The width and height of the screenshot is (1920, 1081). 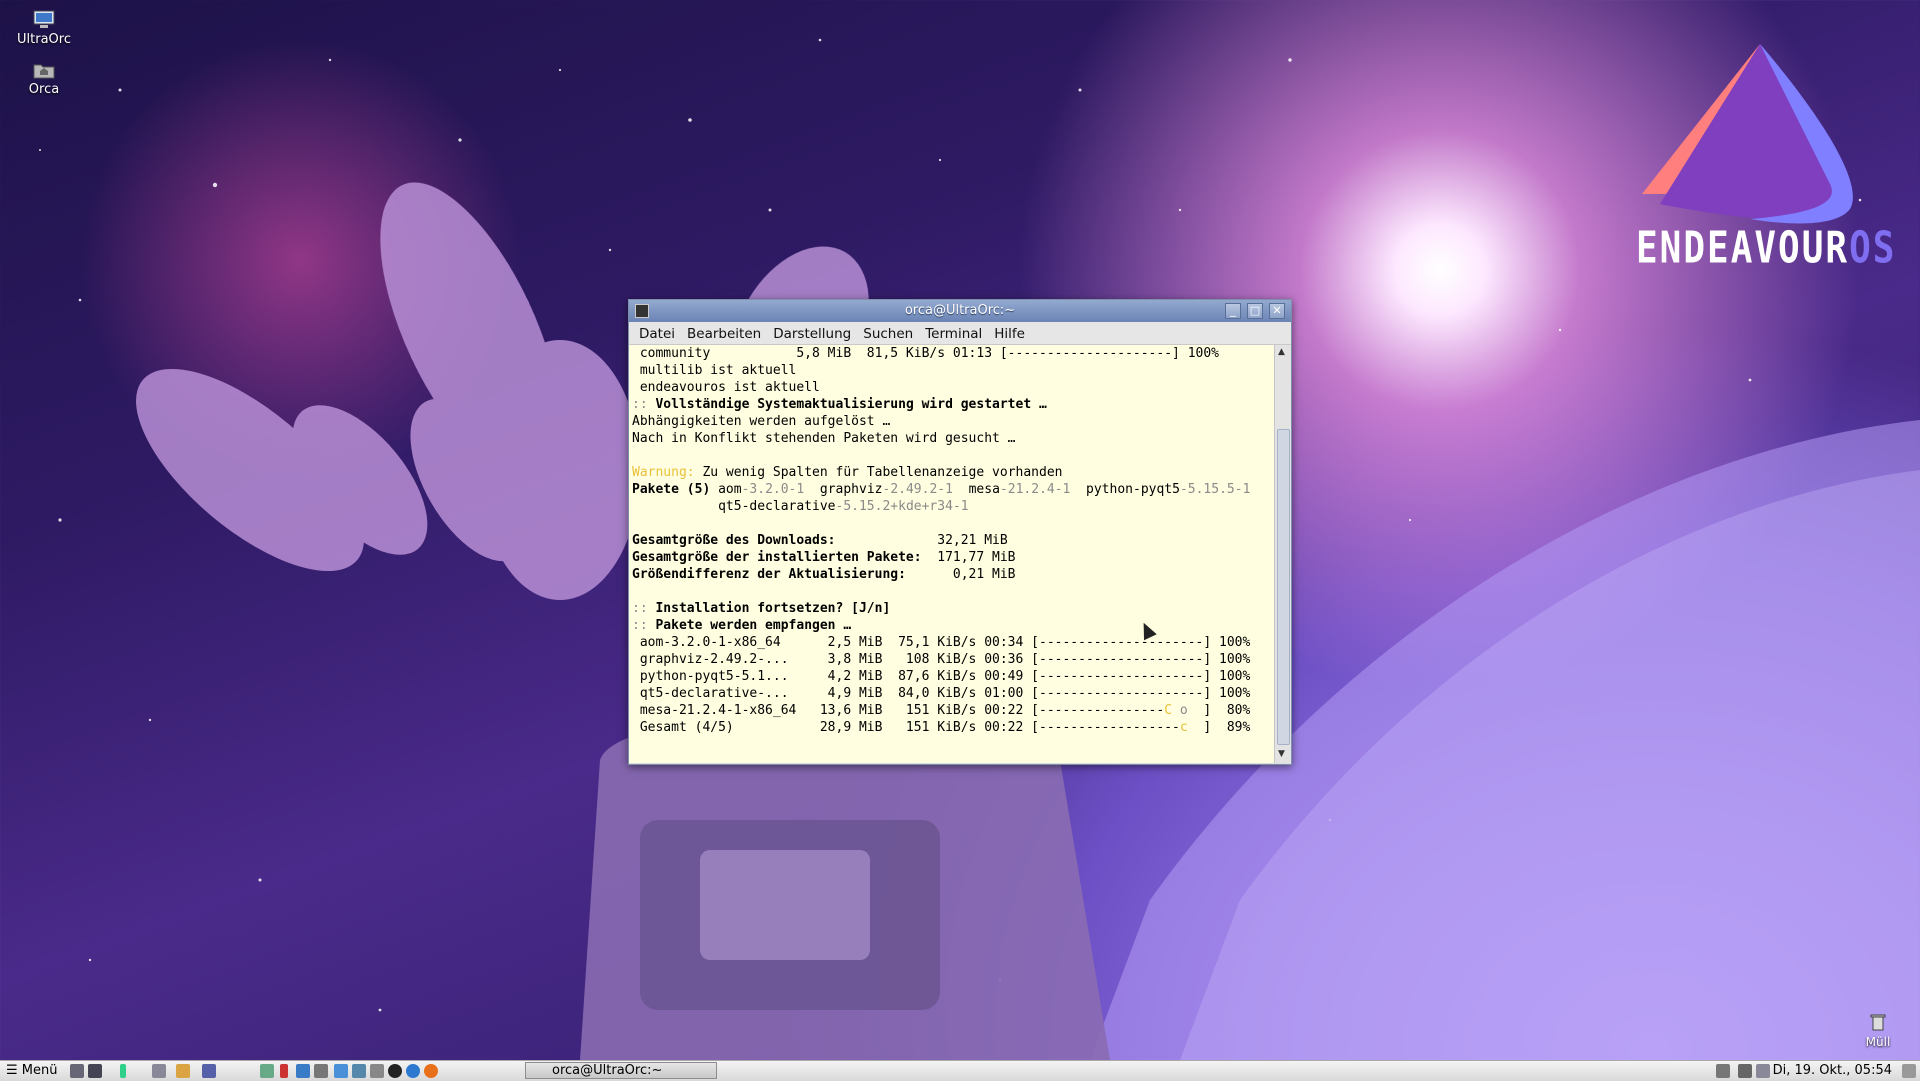 I want to click on desktop-icon-trash: Müll, so click(x=1878, y=1030).